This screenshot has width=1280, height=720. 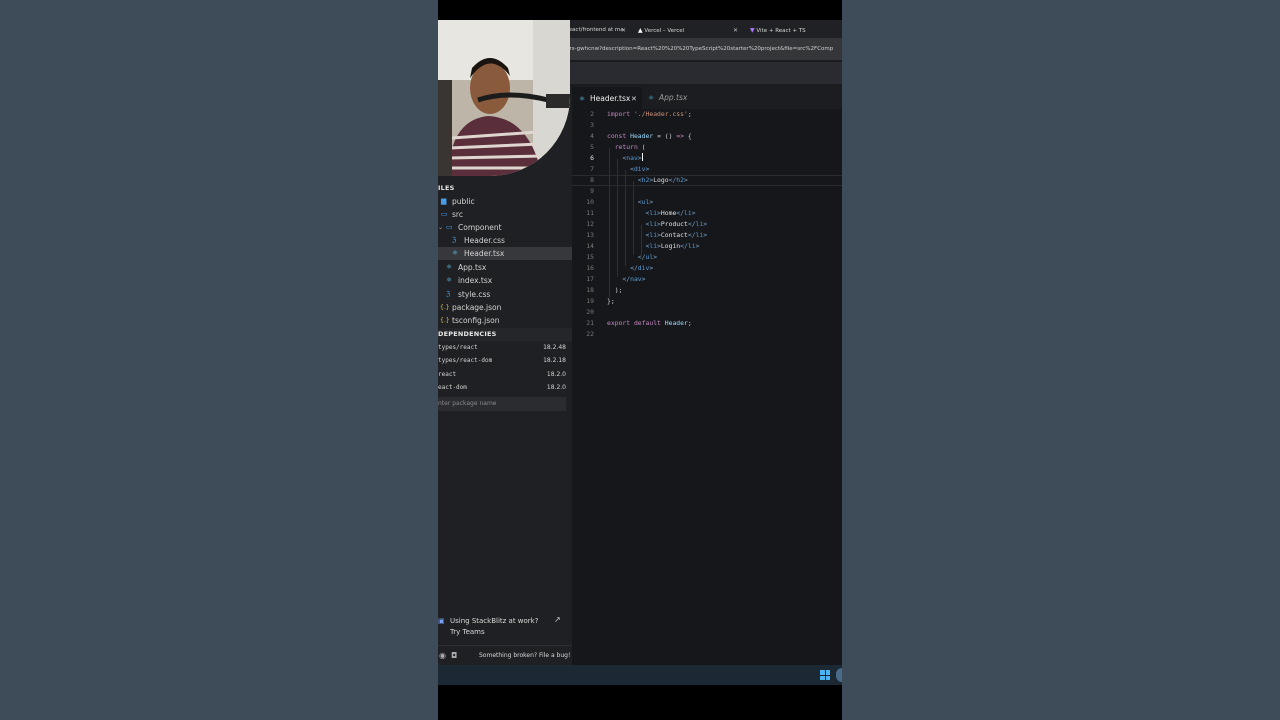 I want to click on file-label: Header.css, so click(x=484, y=240).